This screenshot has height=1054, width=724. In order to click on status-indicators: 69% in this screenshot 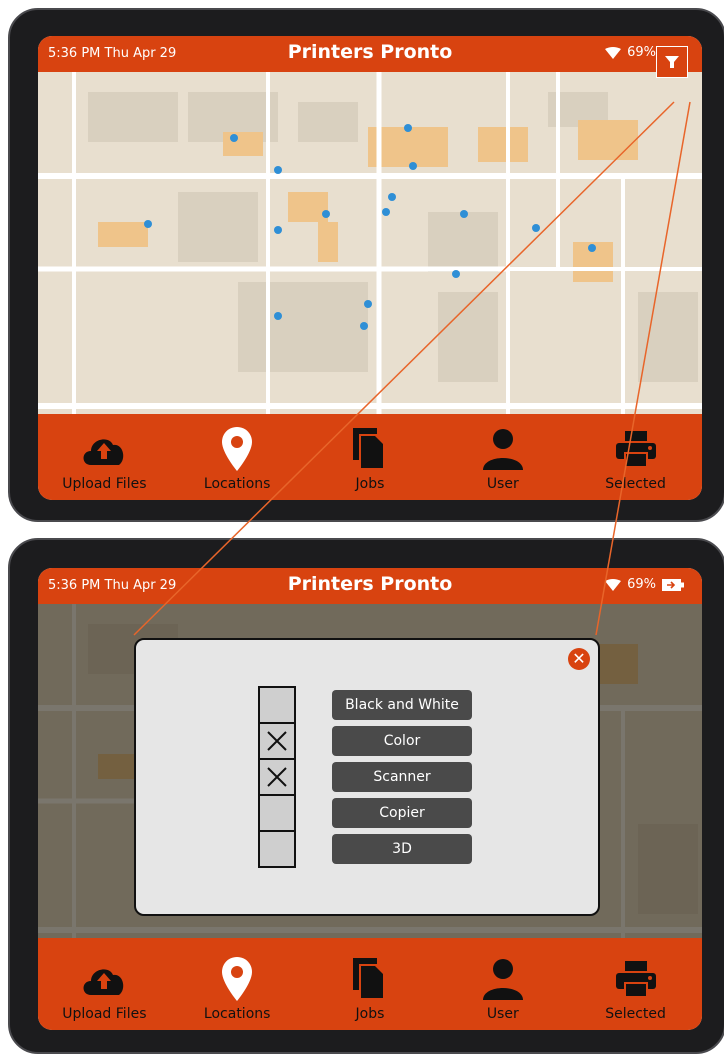, I will do `click(644, 584)`.